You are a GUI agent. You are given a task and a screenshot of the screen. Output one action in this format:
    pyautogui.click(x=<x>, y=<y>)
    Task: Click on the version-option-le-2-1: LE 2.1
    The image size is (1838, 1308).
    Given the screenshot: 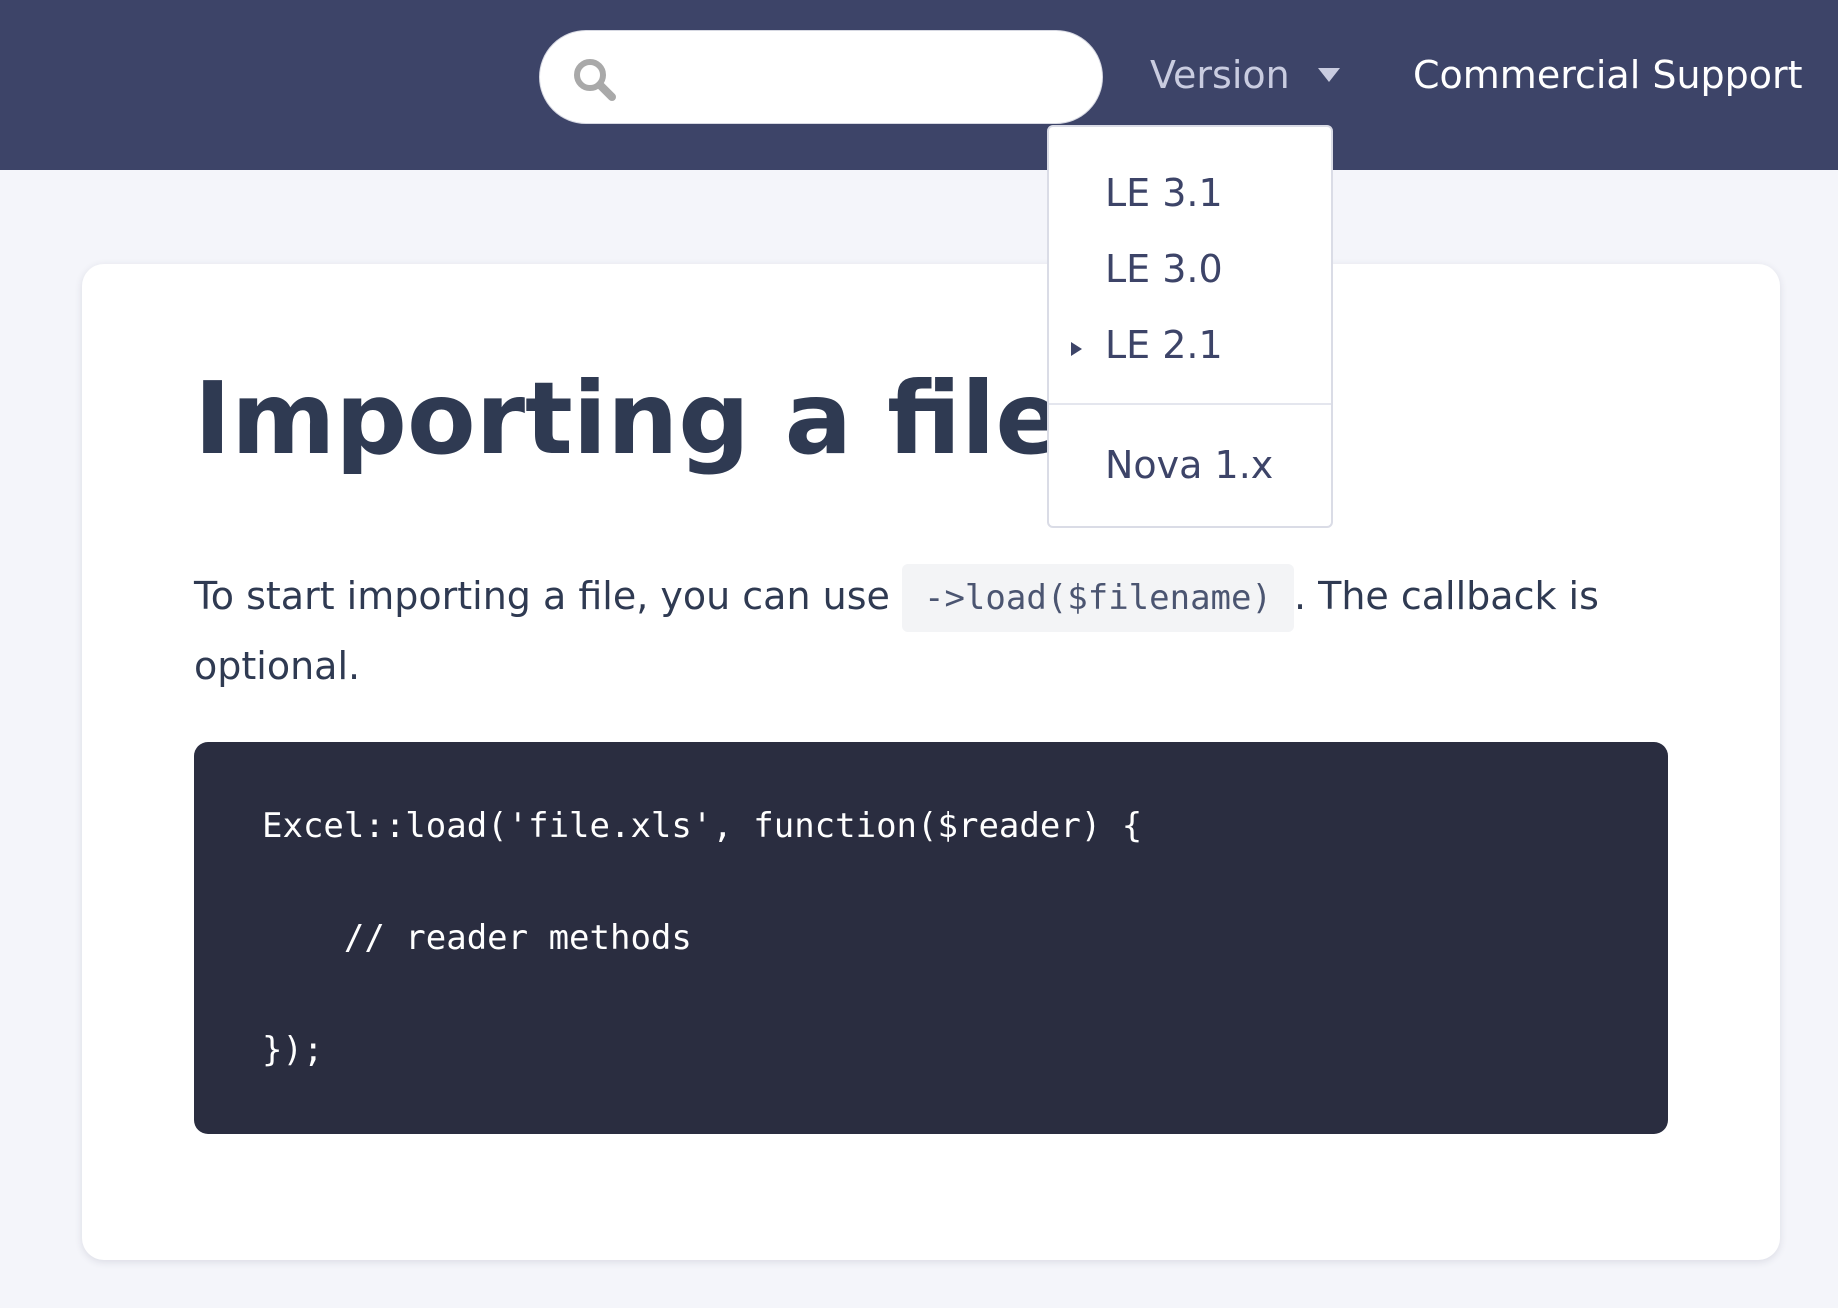 What is the action you would take?
    pyautogui.click(x=1164, y=345)
    